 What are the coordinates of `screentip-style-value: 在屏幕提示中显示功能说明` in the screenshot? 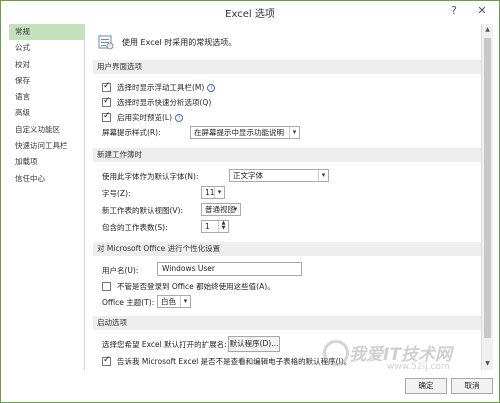 It's located at (239, 132).